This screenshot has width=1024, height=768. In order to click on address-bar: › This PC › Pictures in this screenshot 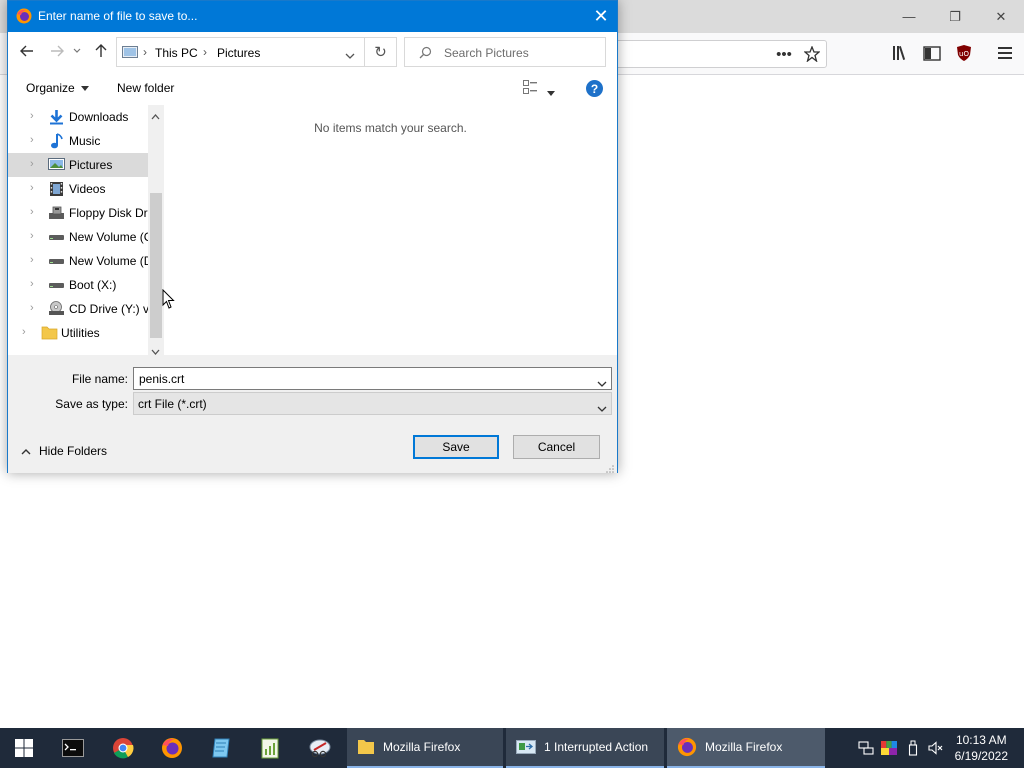, I will do `click(240, 52)`.